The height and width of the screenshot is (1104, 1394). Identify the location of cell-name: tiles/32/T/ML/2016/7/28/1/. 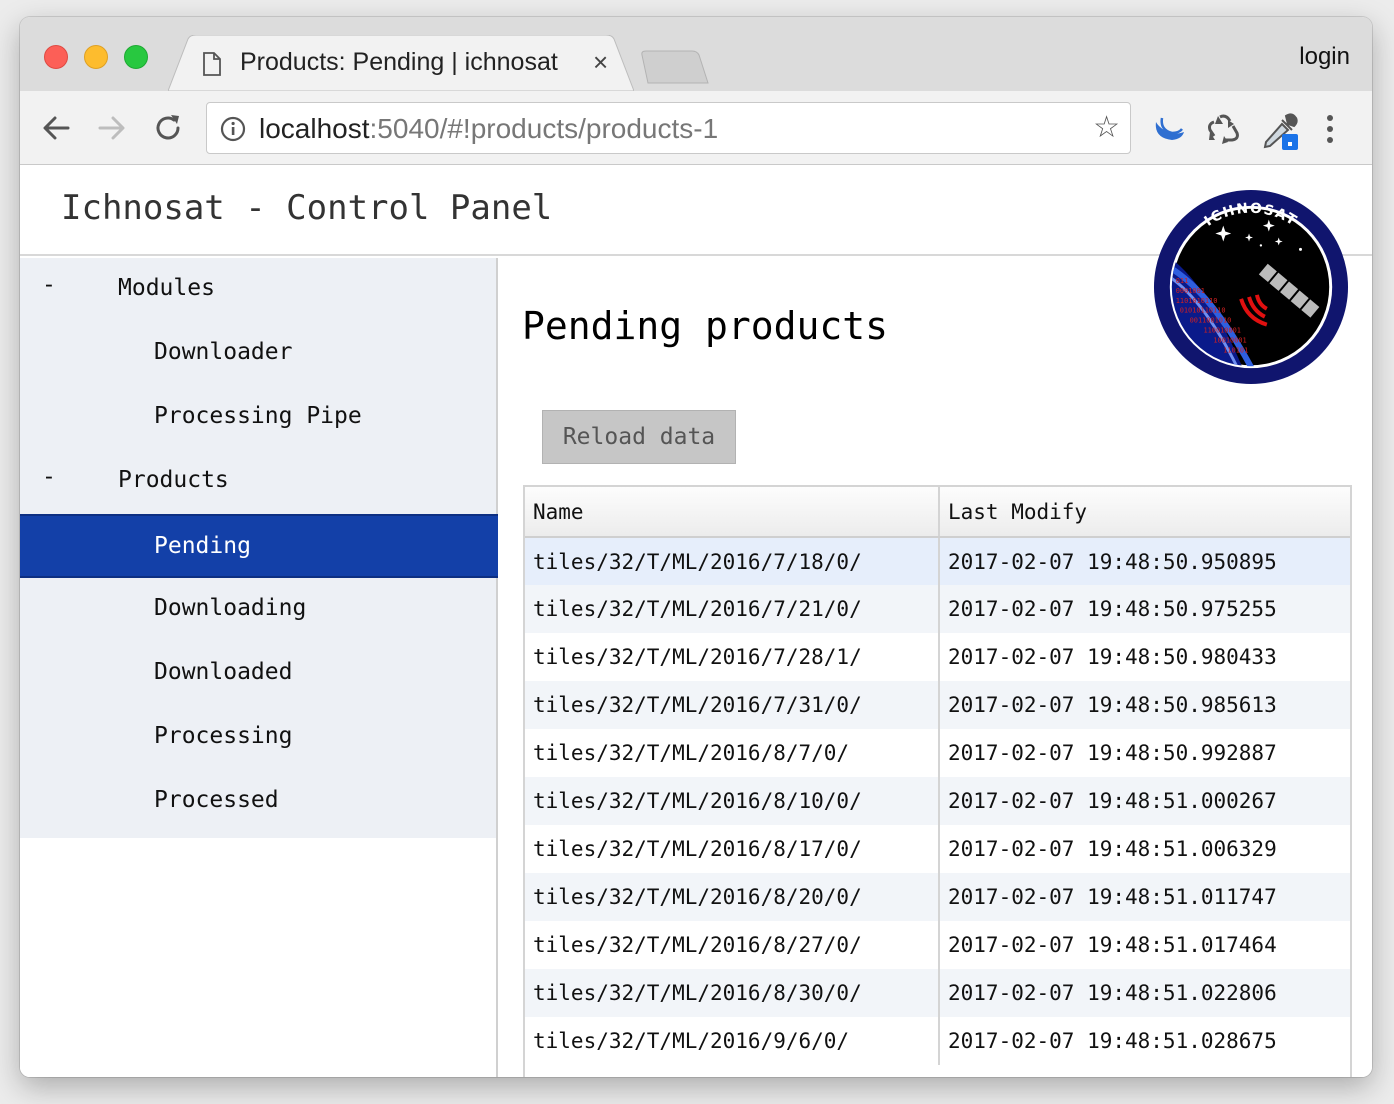
(732, 657).